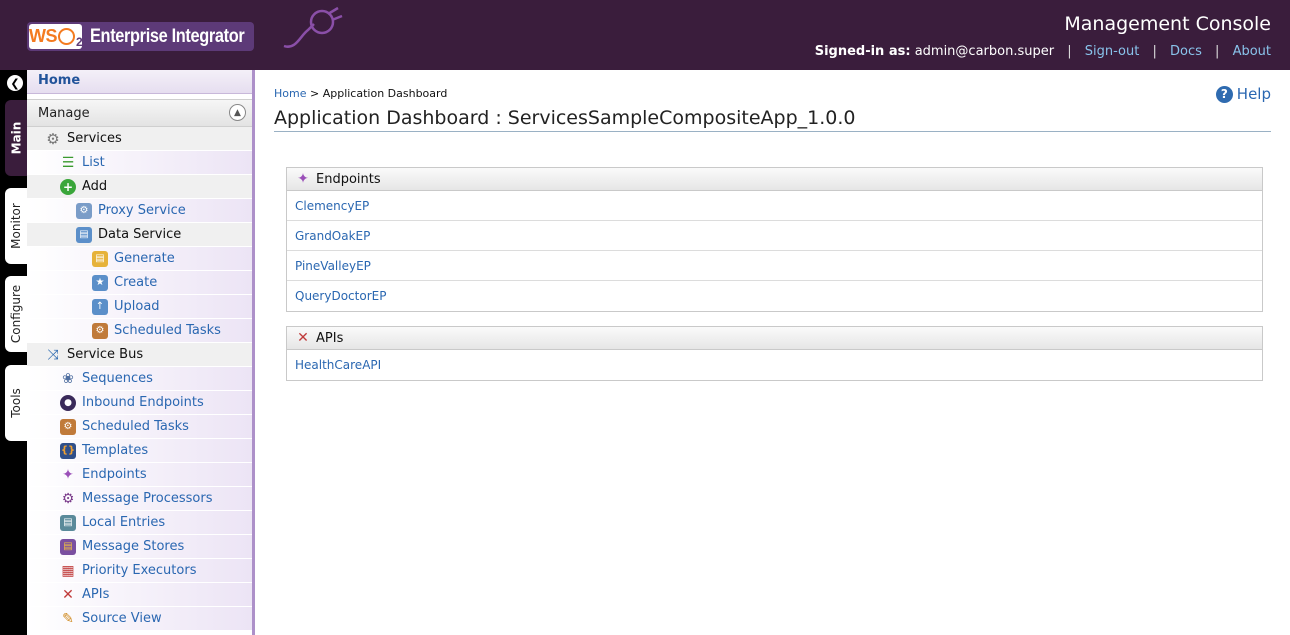 The width and height of the screenshot is (1290, 635). What do you see at coordinates (772, 131) in the screenshot?
I see `title-divider` at bounding box center [772, 131].